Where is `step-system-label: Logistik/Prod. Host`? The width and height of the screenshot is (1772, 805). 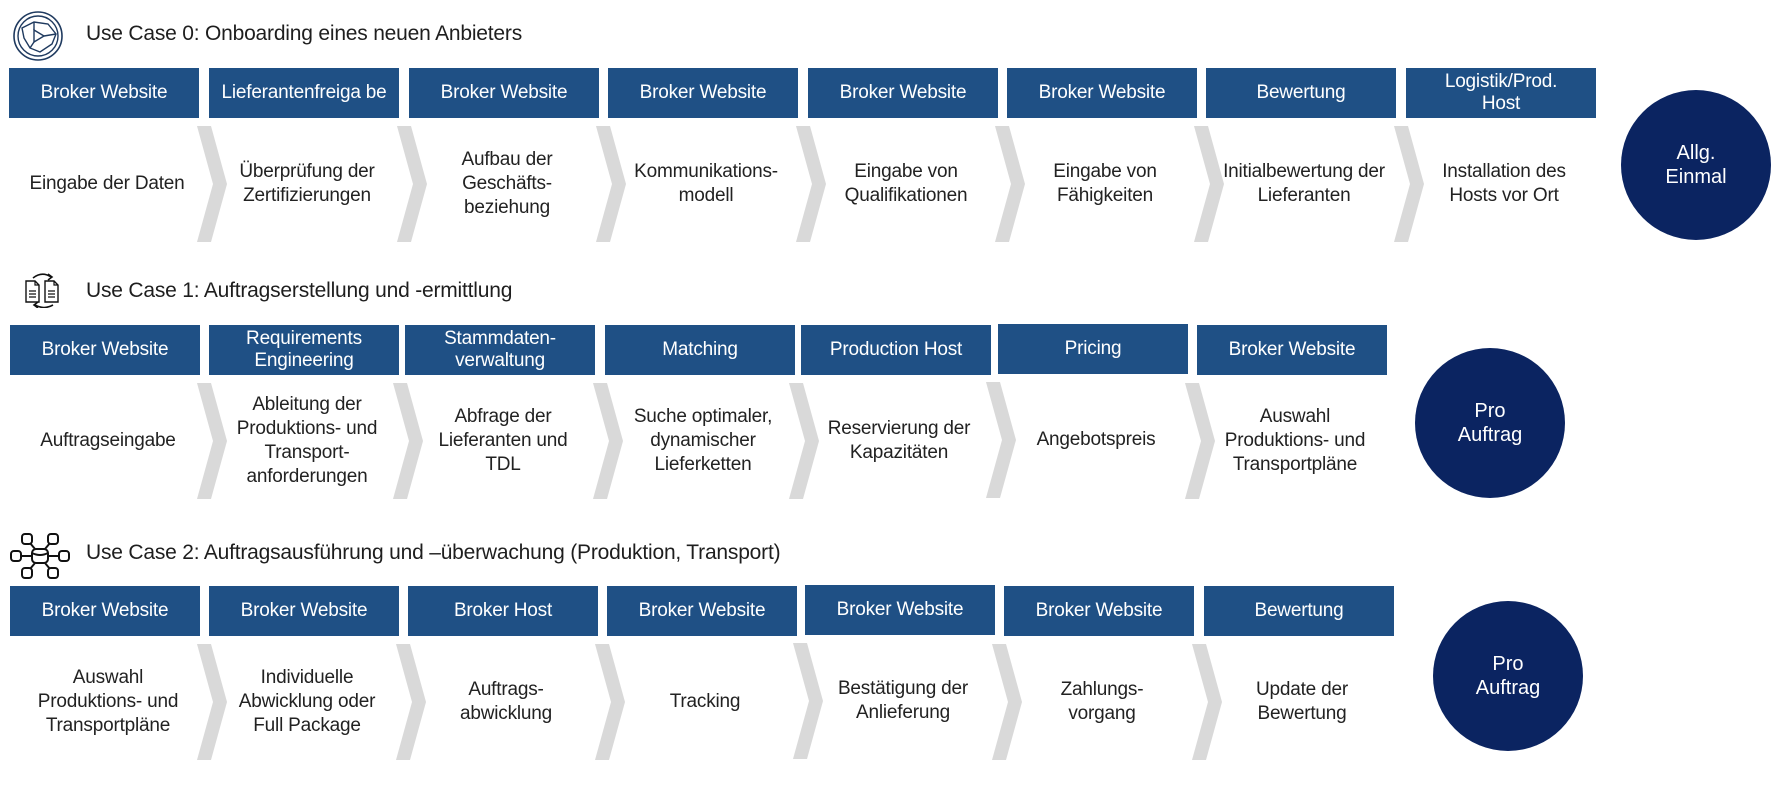
step-system-label: Logistik/Prod. Host is located at coordinates (1501, 93).